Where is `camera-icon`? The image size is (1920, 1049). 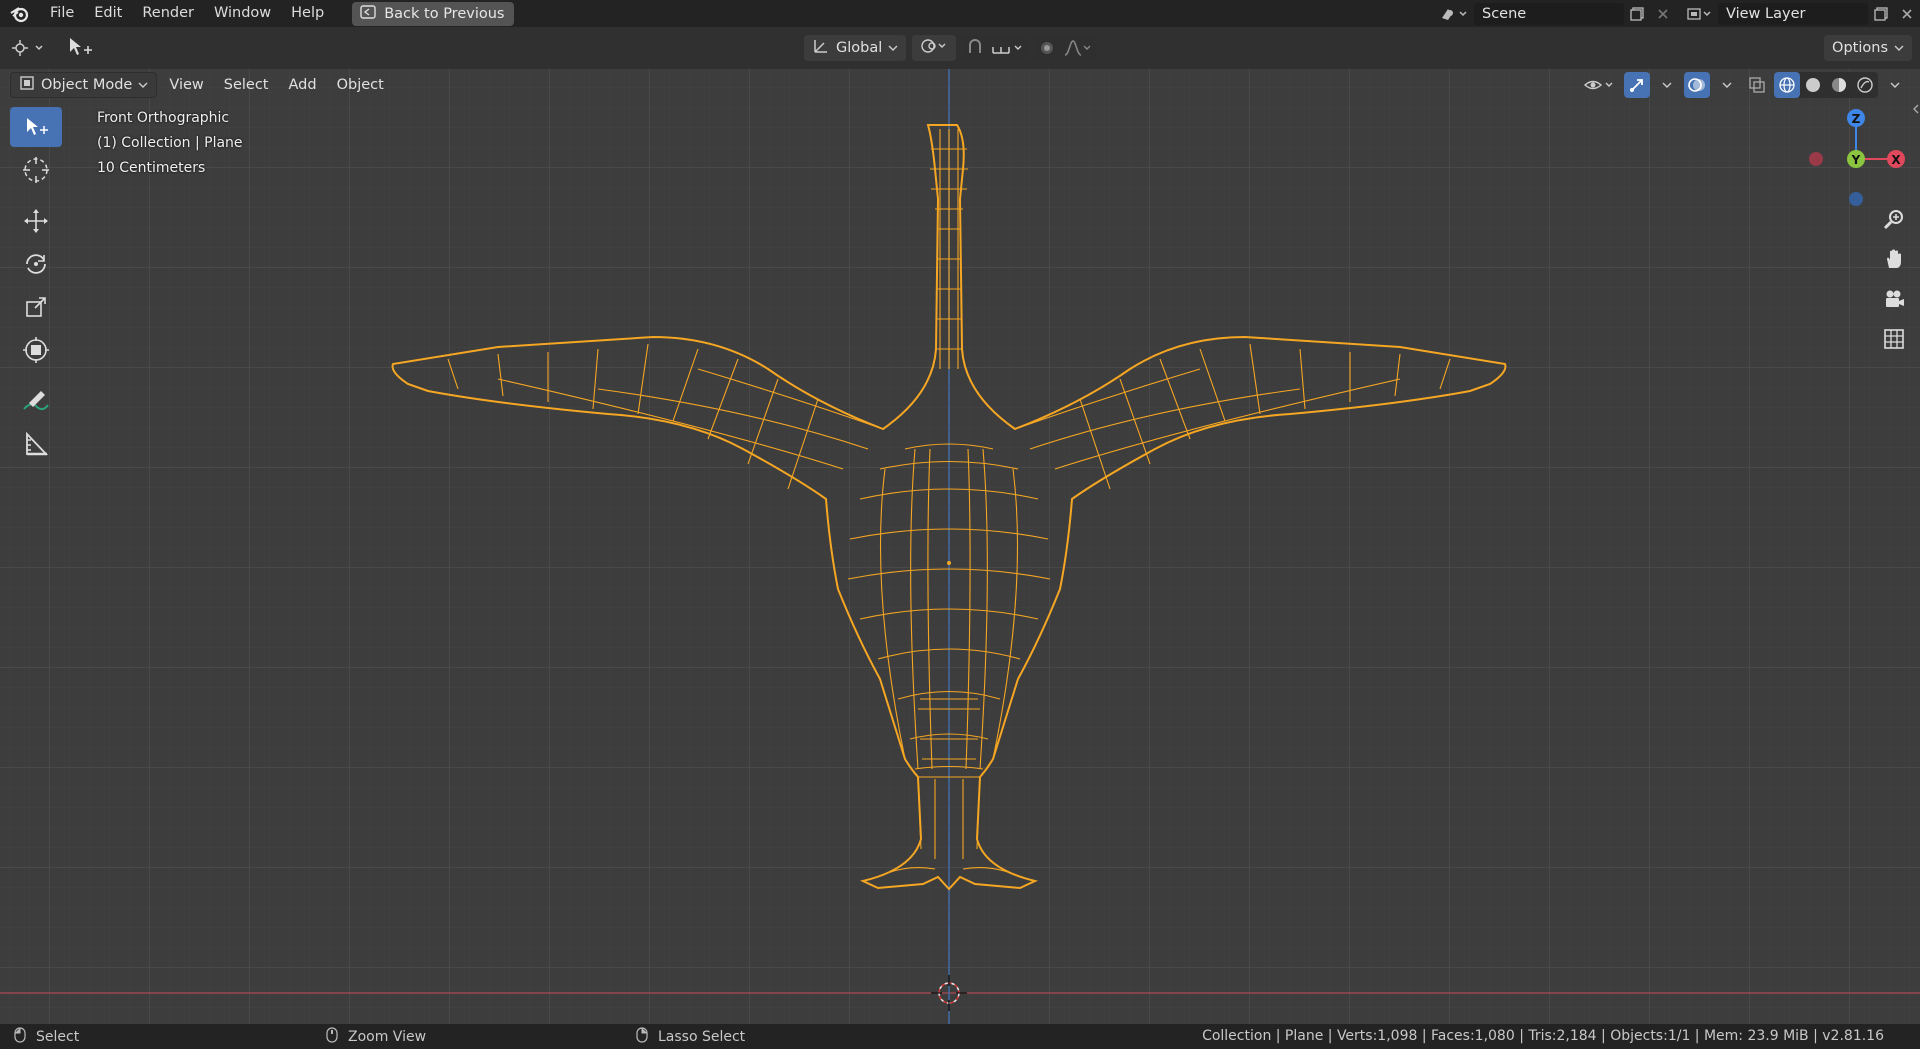 camera-icon is located at coordinates (1894, 299).